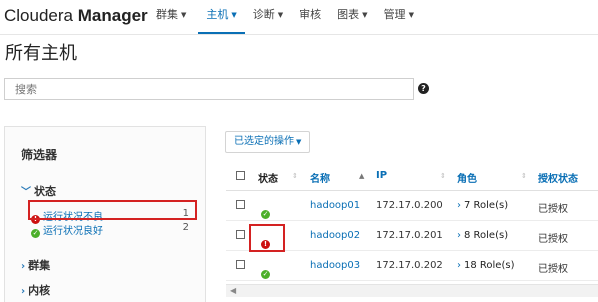  Describe the element at coordinates (381, 175) in the screenshot. I see `column-header-ip: IP` at that location.